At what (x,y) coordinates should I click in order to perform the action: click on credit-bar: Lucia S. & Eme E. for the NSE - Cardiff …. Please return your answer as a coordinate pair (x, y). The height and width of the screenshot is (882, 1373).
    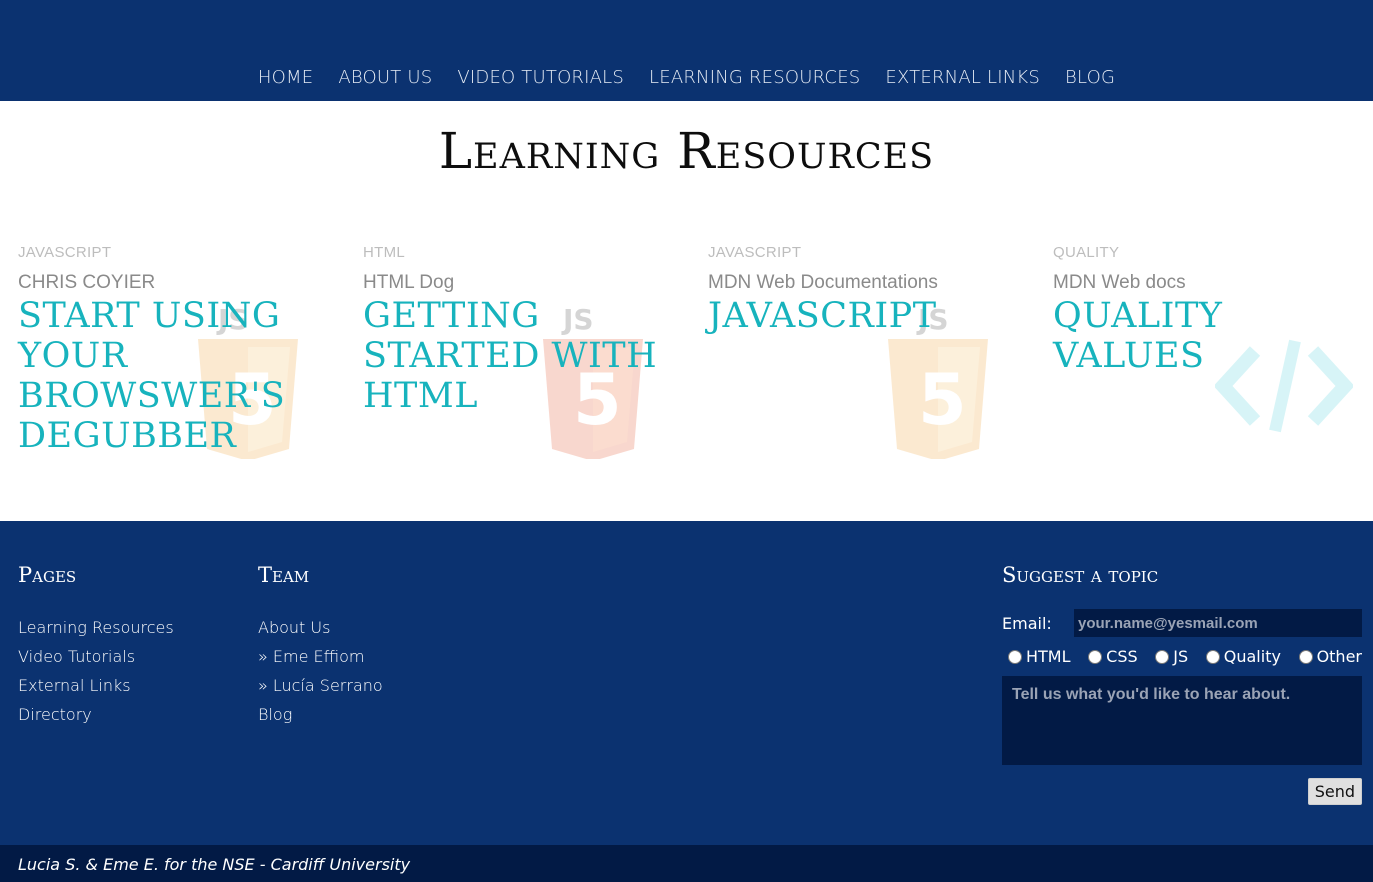
    Looking at the image, I should click on (686, 863).